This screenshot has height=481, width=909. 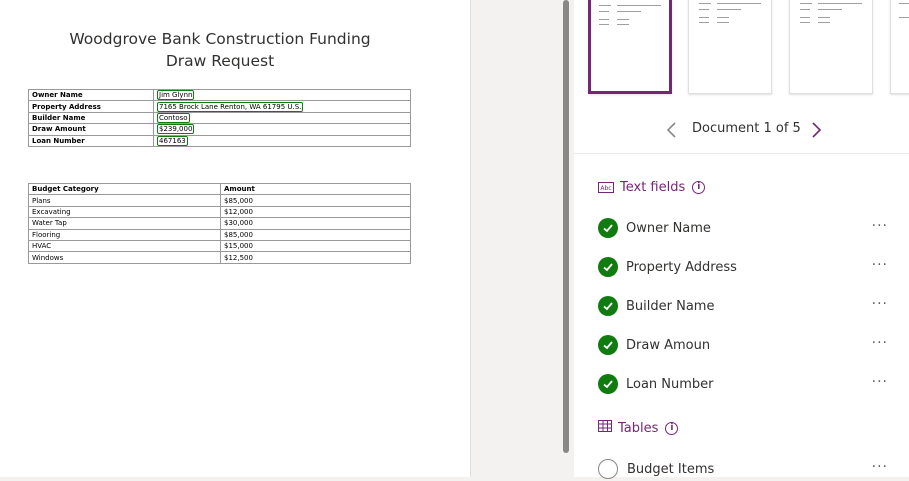 What do you see at coordinates (816, 130) in the screenshot?
I see `chevron-right-icon` at bounding box center [816, 130].